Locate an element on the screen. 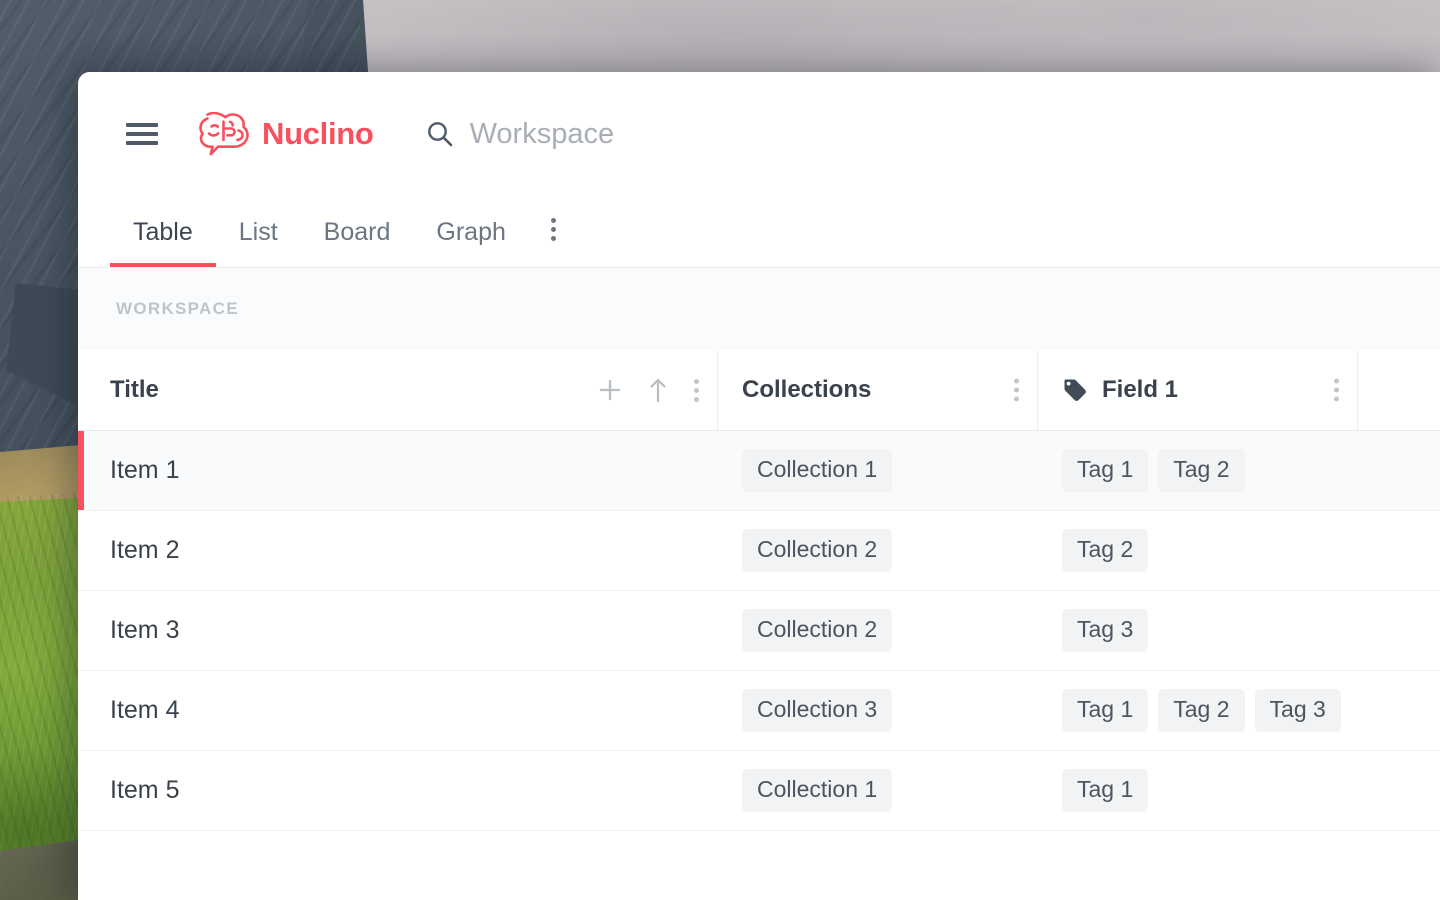 This screenshot has height=900, width=1440. item-title-label: Item 4 is located at coordinates (145, 710).